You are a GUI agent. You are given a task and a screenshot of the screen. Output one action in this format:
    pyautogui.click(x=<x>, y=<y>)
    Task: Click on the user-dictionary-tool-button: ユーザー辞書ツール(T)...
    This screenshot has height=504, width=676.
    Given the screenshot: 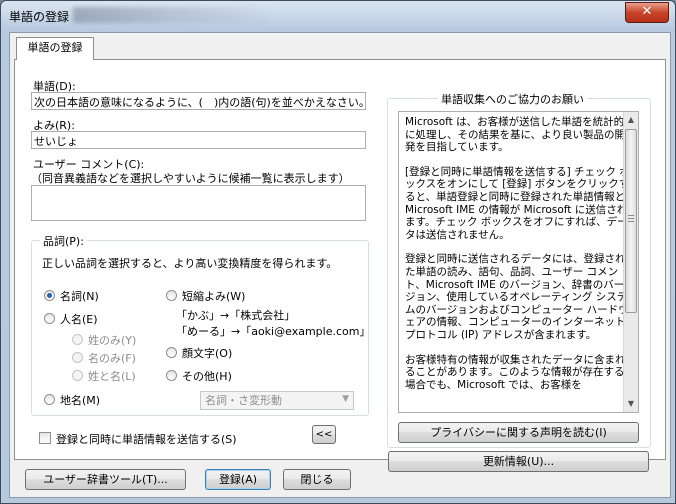 What is the action you would take?
    pyautogui.click(x=105, y=479)
    